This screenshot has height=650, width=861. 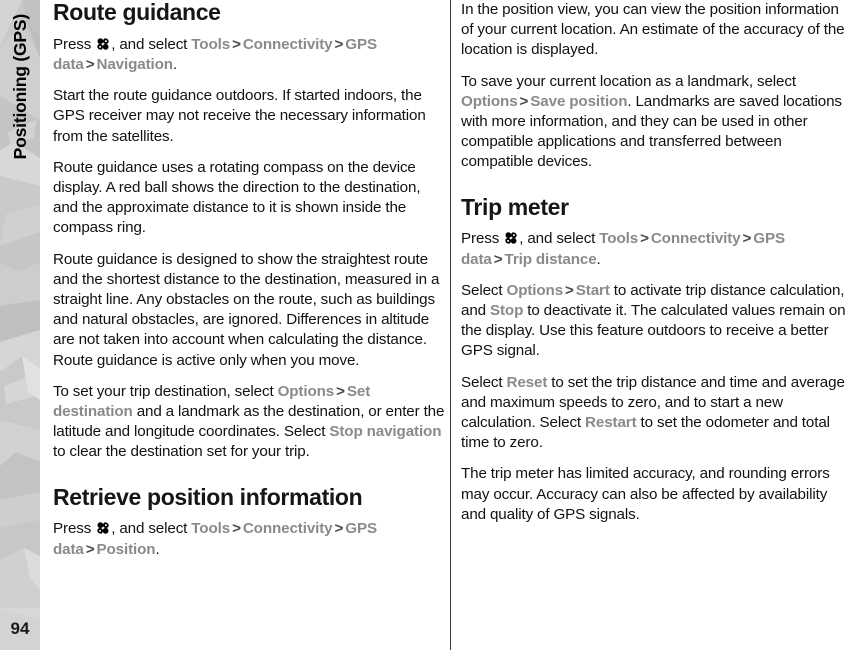 What do you see at coordinates (20, 325) in the screenshot?
I see `chapter-sidebar: Positioning (GPS) 94` at bounding box center [20, 325].